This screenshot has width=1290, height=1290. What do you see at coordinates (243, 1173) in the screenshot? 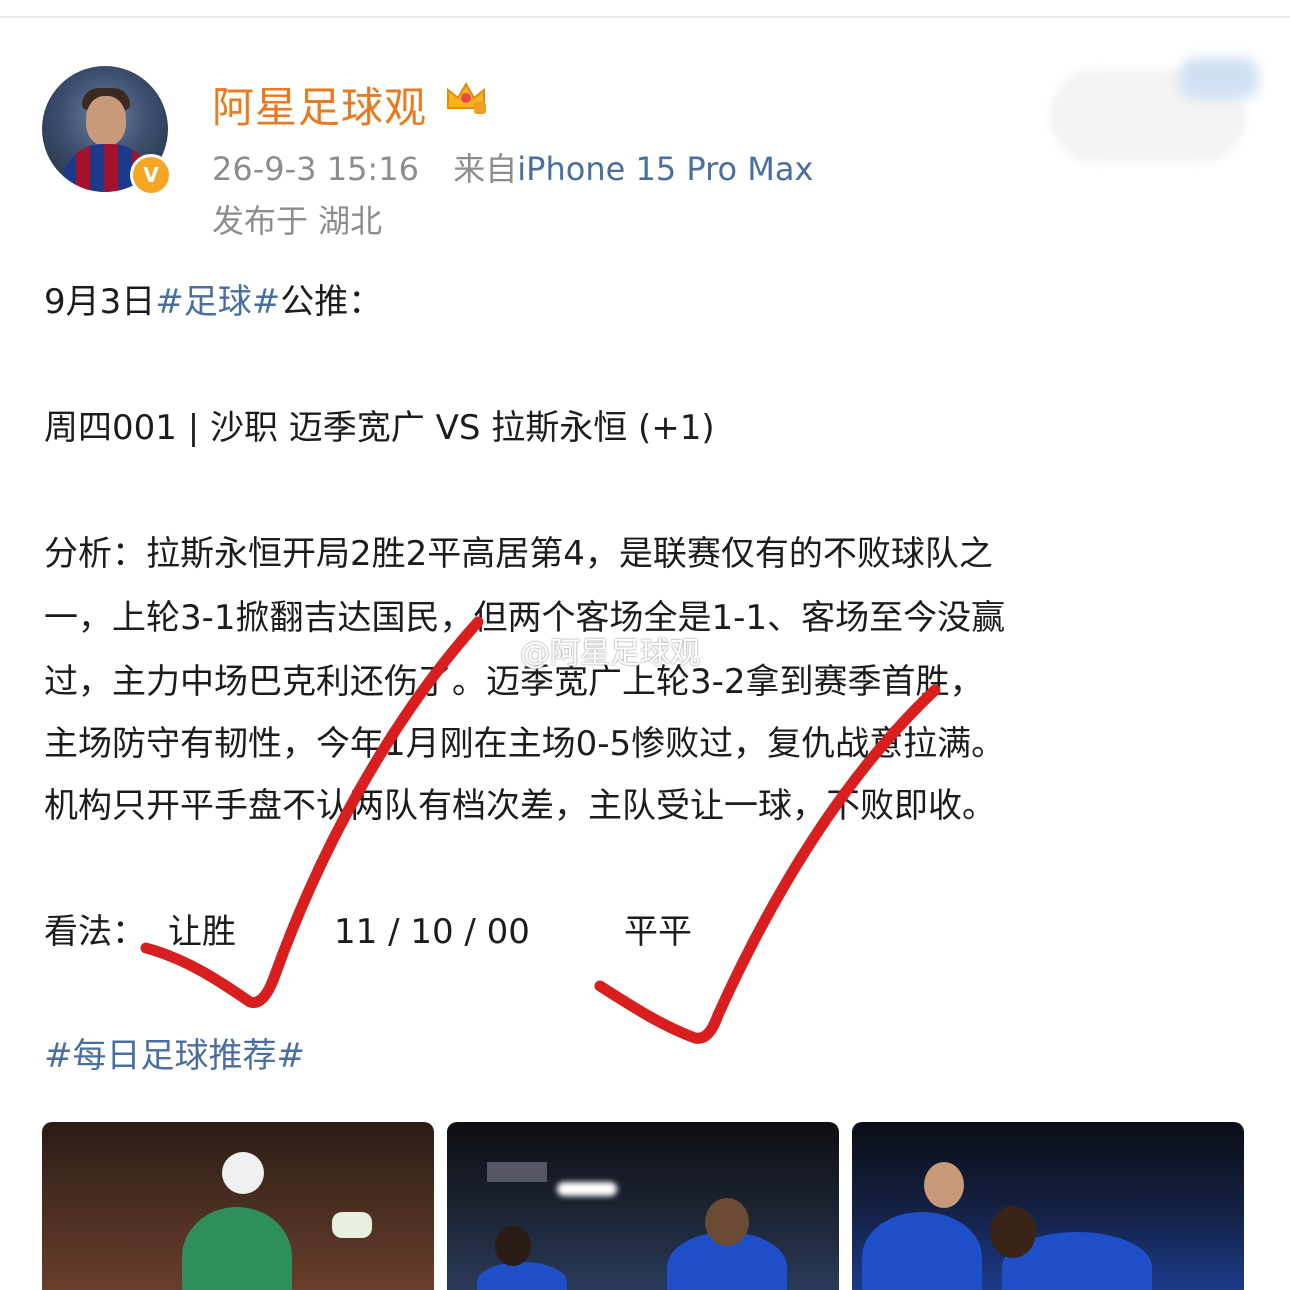
I see `ball` at bounding box center [243, 1173].